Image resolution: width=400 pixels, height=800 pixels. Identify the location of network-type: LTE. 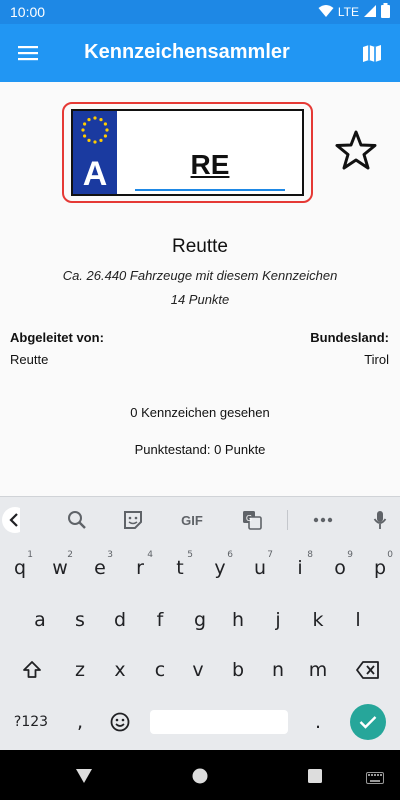
(348, 12).